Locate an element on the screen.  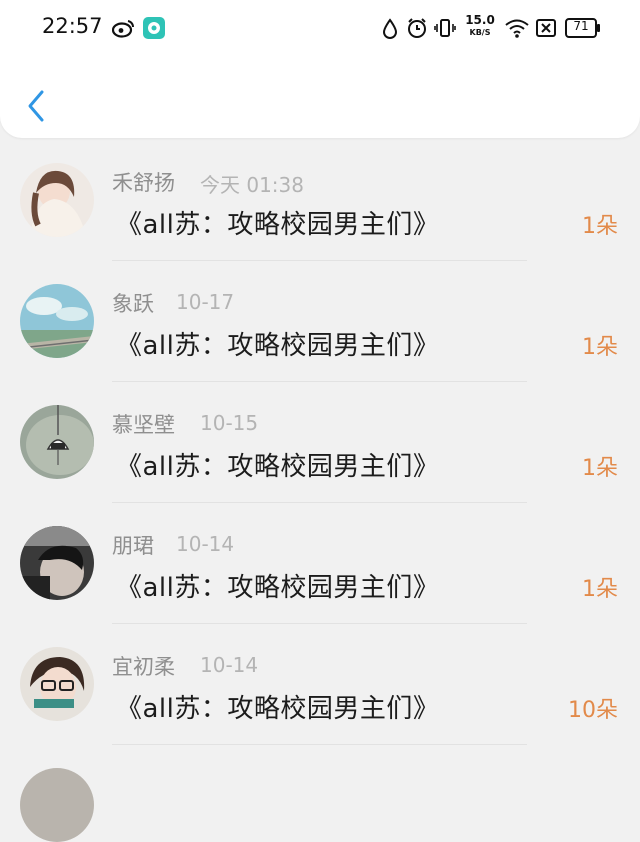
flower-count: 10朵 is located at coordinates (593, 710).